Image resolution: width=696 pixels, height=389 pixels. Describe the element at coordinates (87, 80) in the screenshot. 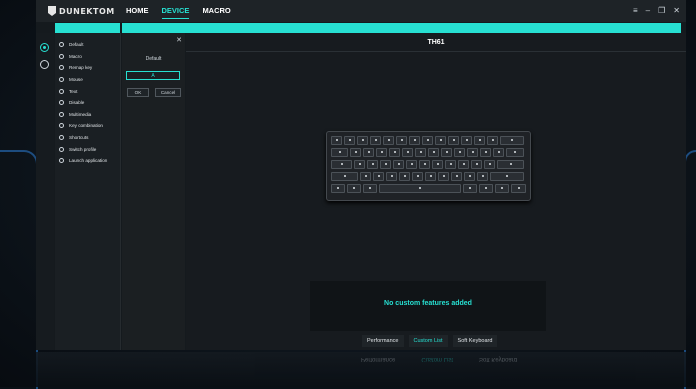

I see `function-item-mouse: Mouse` at that location.